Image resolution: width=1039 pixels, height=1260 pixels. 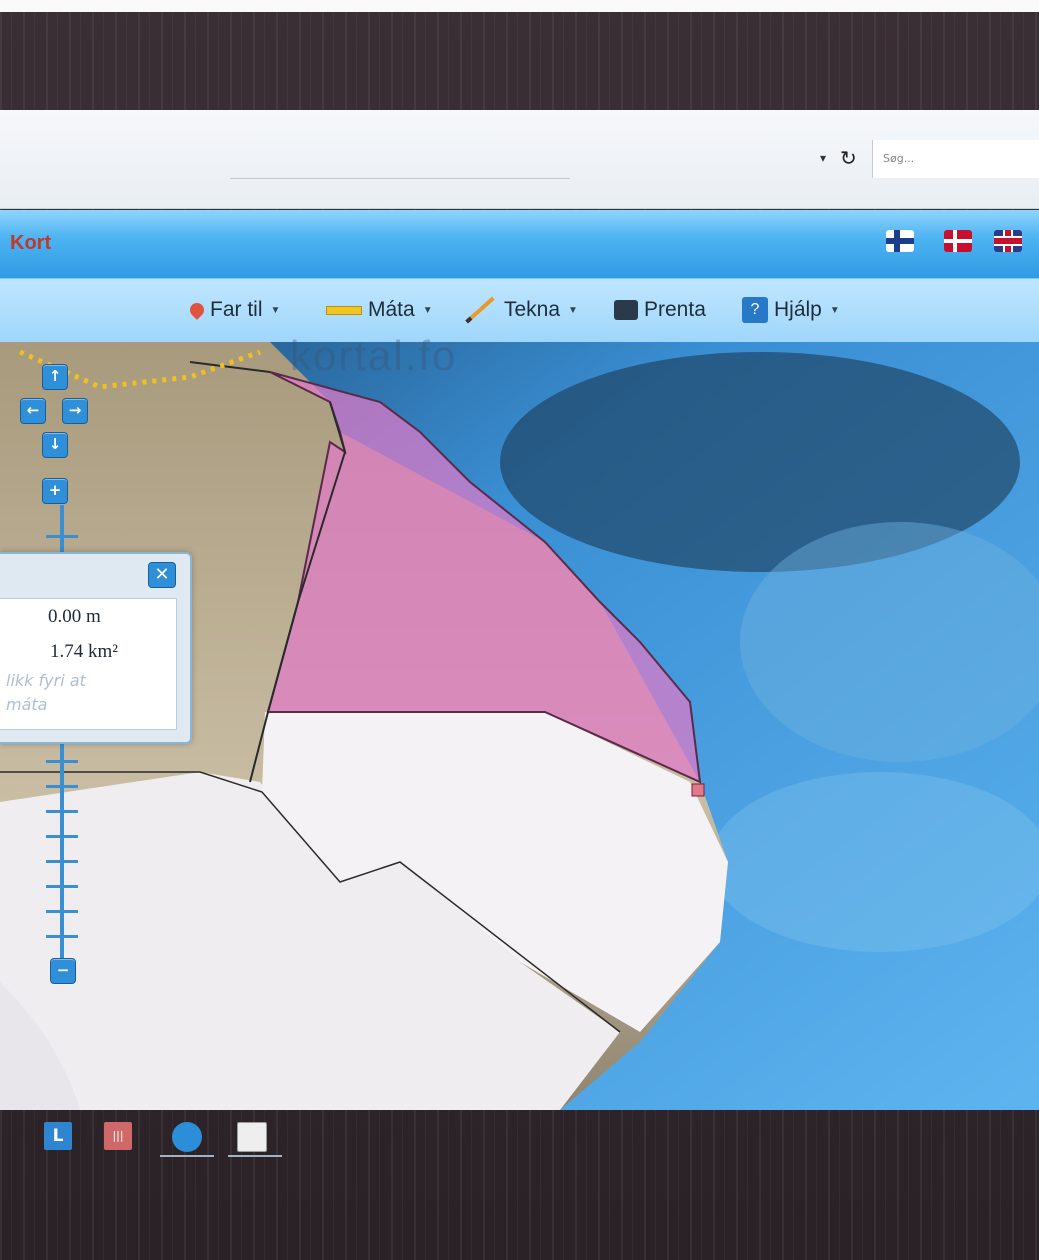 I want to click on print-button: Prenta, so click(x=660, y=310).